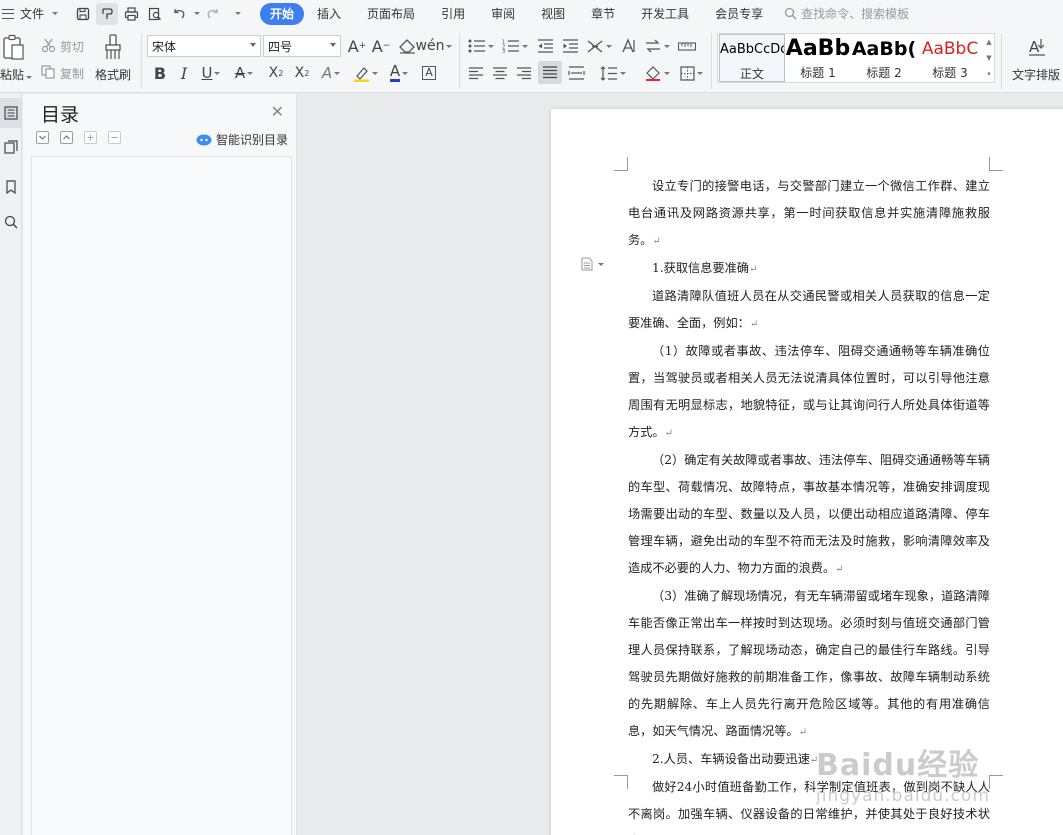 The height and width of the screenshot is (835, 1063). What do you see at coordinates (550, 72) in the screenshot?
I see `justify-icon` at bounding box center [550, 72].